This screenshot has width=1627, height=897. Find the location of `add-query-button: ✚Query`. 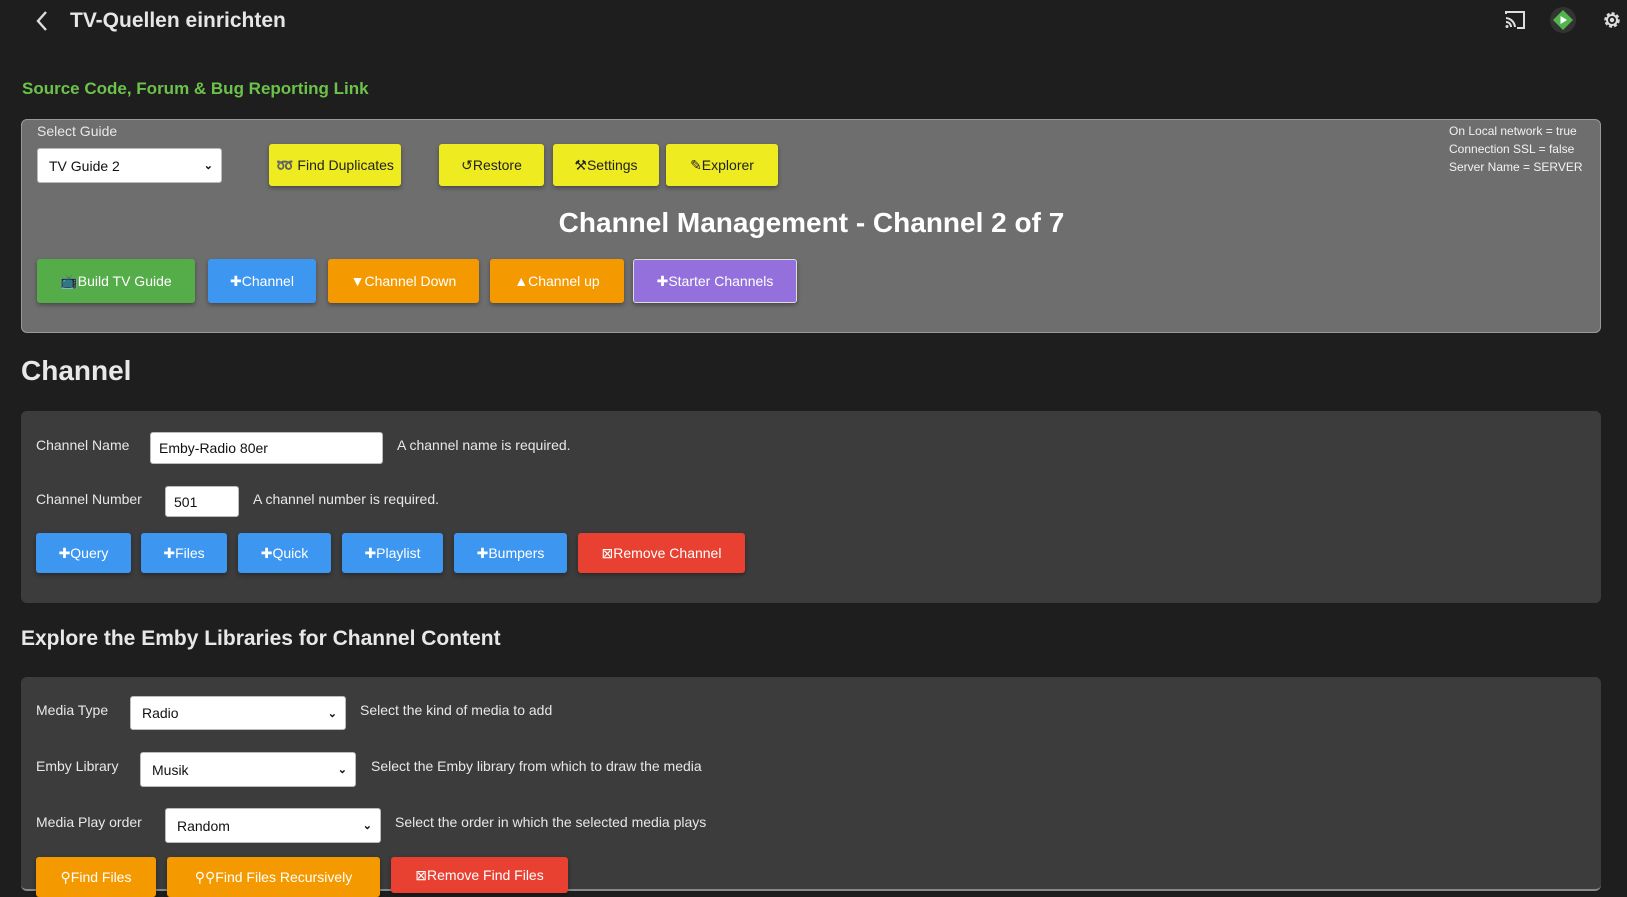

add-query-button: ✚Query is located at coordinates (83, 553).